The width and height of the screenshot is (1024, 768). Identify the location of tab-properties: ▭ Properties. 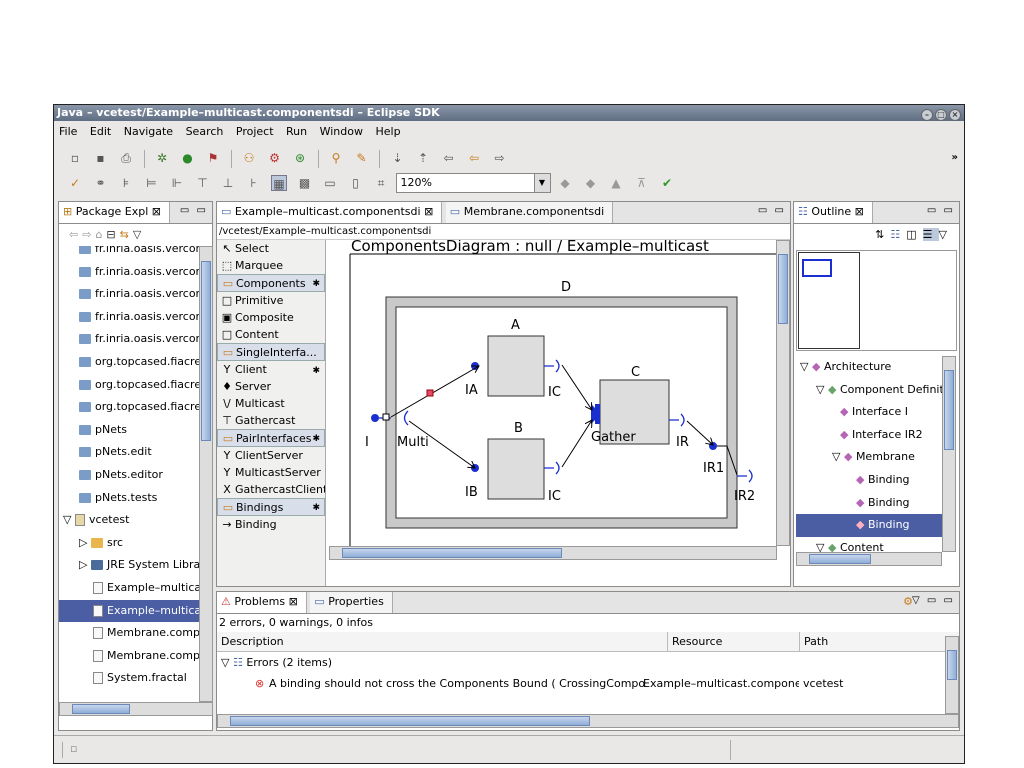
(351, 602).